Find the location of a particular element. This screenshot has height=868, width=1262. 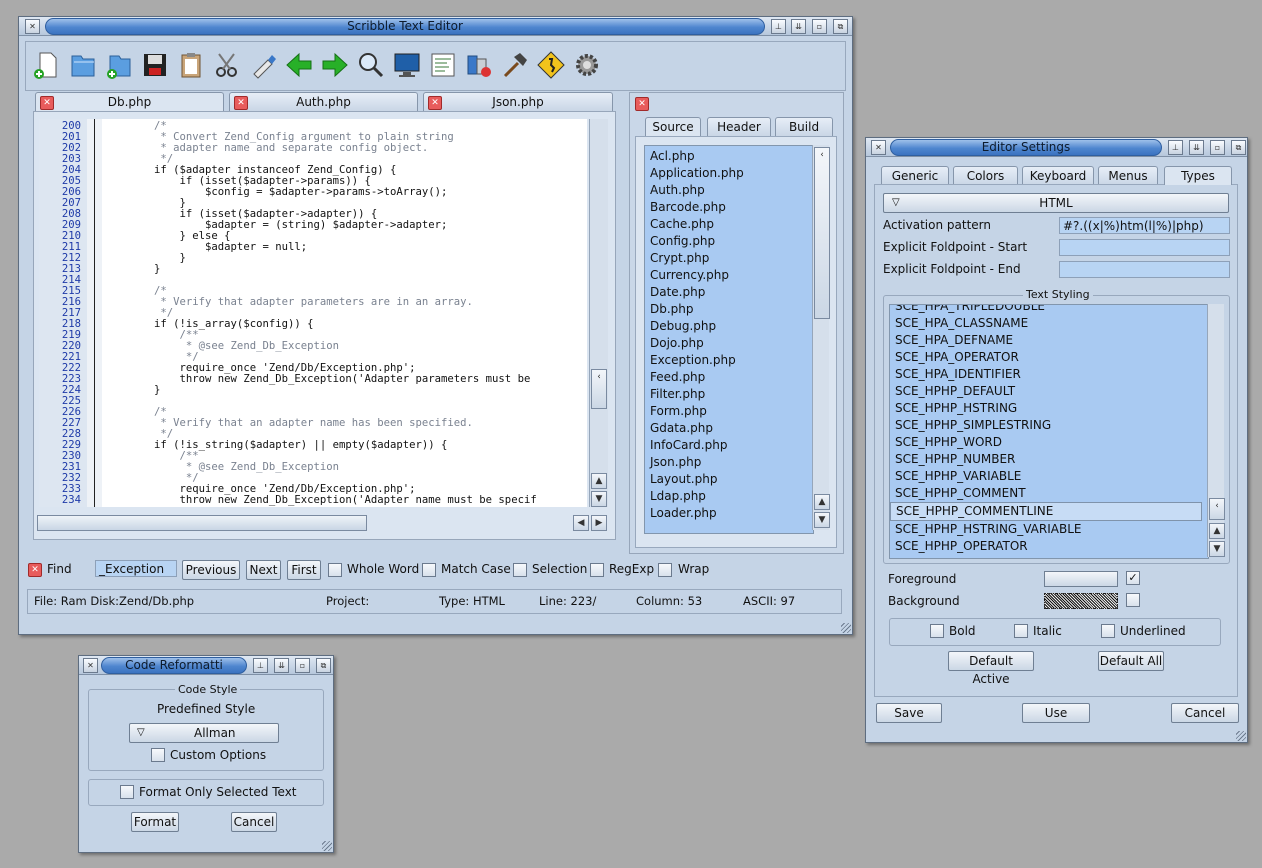

settings-titlebar: ✕ Editor Settings ⊥ ⇊ ▫ ⧉ is located at coordinates (1056, 147).